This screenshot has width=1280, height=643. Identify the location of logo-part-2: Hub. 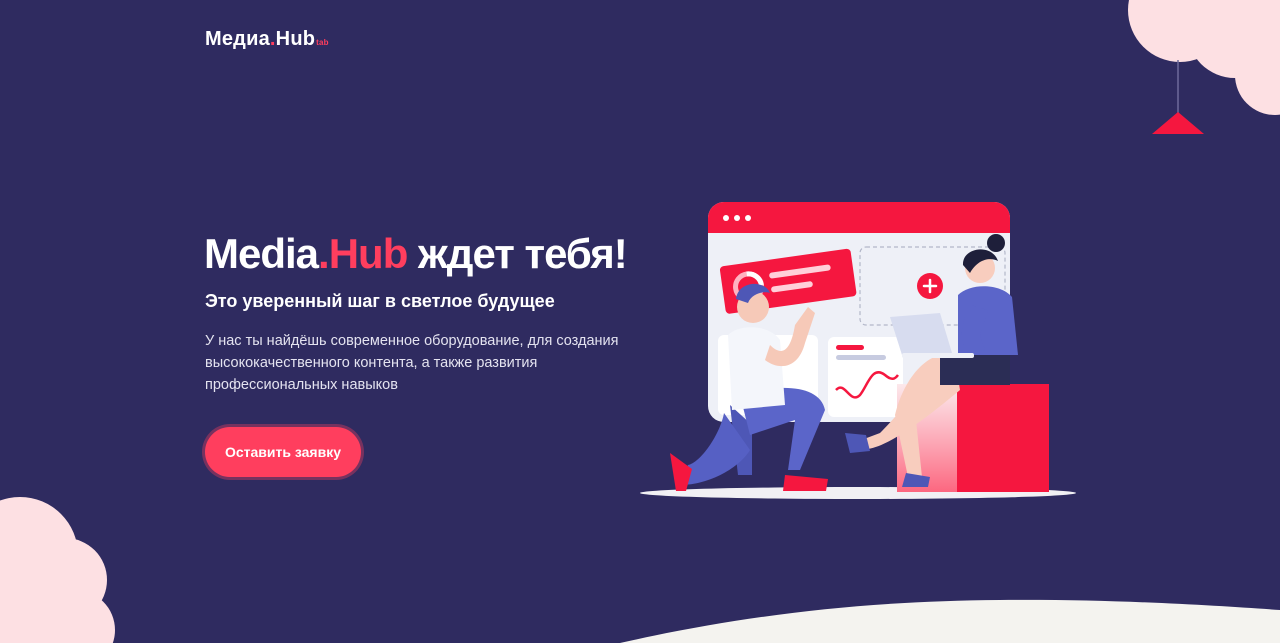
(295, 39).